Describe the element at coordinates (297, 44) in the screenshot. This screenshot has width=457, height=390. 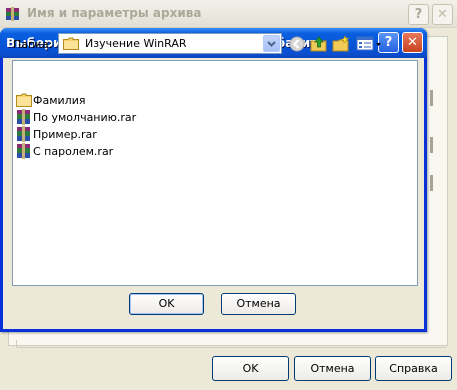
I see `back-icon` at that location.